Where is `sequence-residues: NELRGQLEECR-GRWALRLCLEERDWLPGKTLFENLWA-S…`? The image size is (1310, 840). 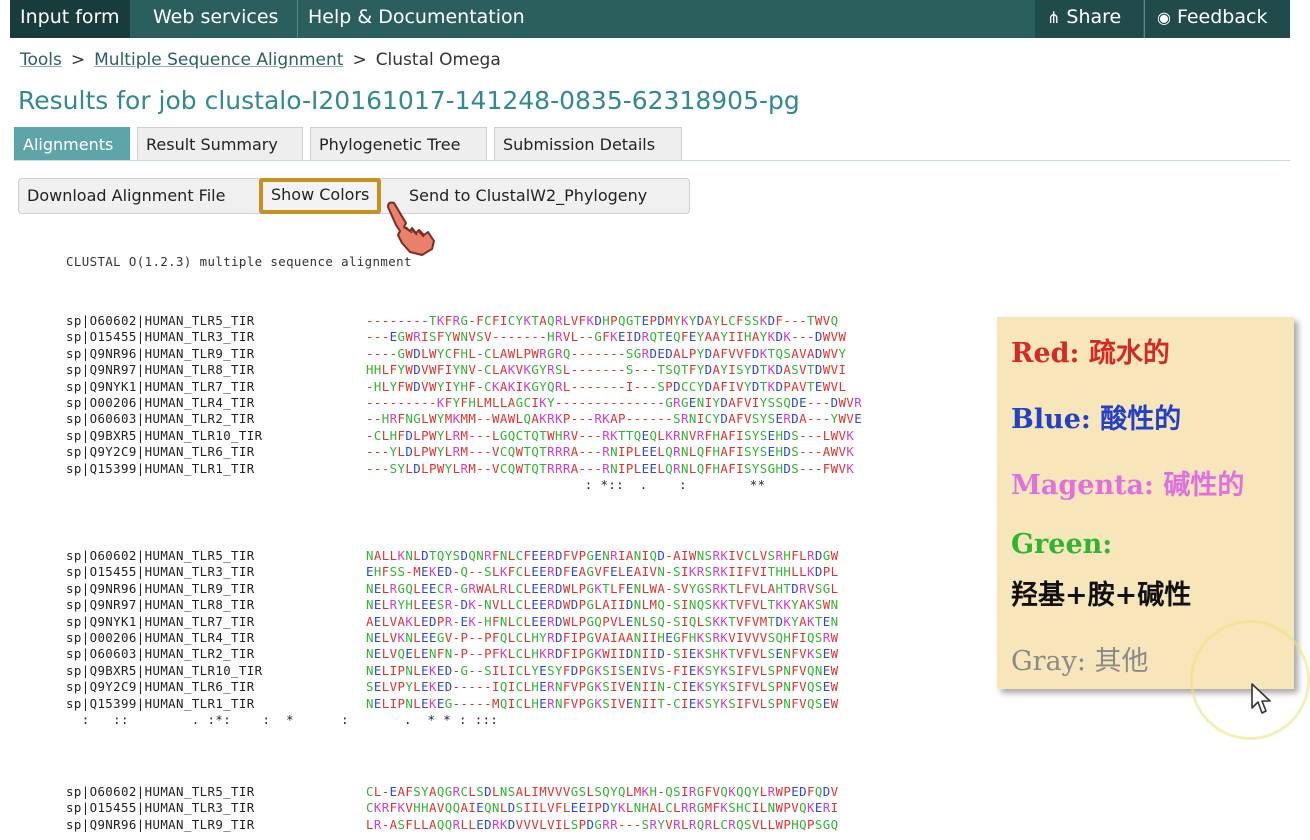
sequence-residues: NELRGQLEECR-GRWALRLCLEERDWLPGKTLFENLWA-S… is located at coordinates (602, 588).